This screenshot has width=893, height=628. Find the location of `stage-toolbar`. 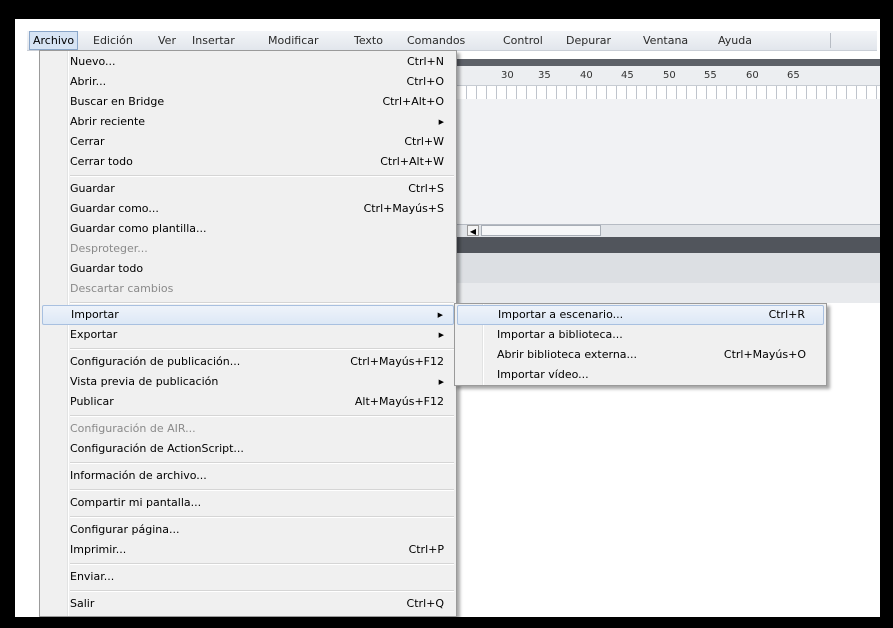

stage-toolbar is located at coordinates (668, 293).